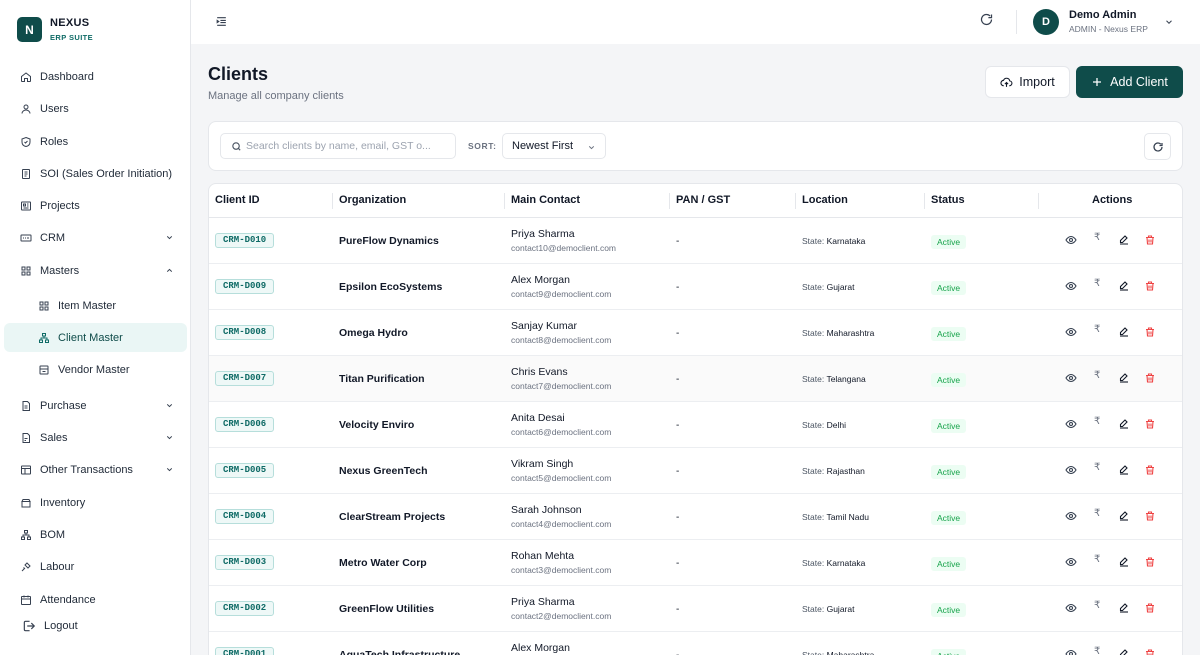 This screenshot has height=655, width=1200. I want to click on organization-name: Metro Water Corp, so click(383, 563).